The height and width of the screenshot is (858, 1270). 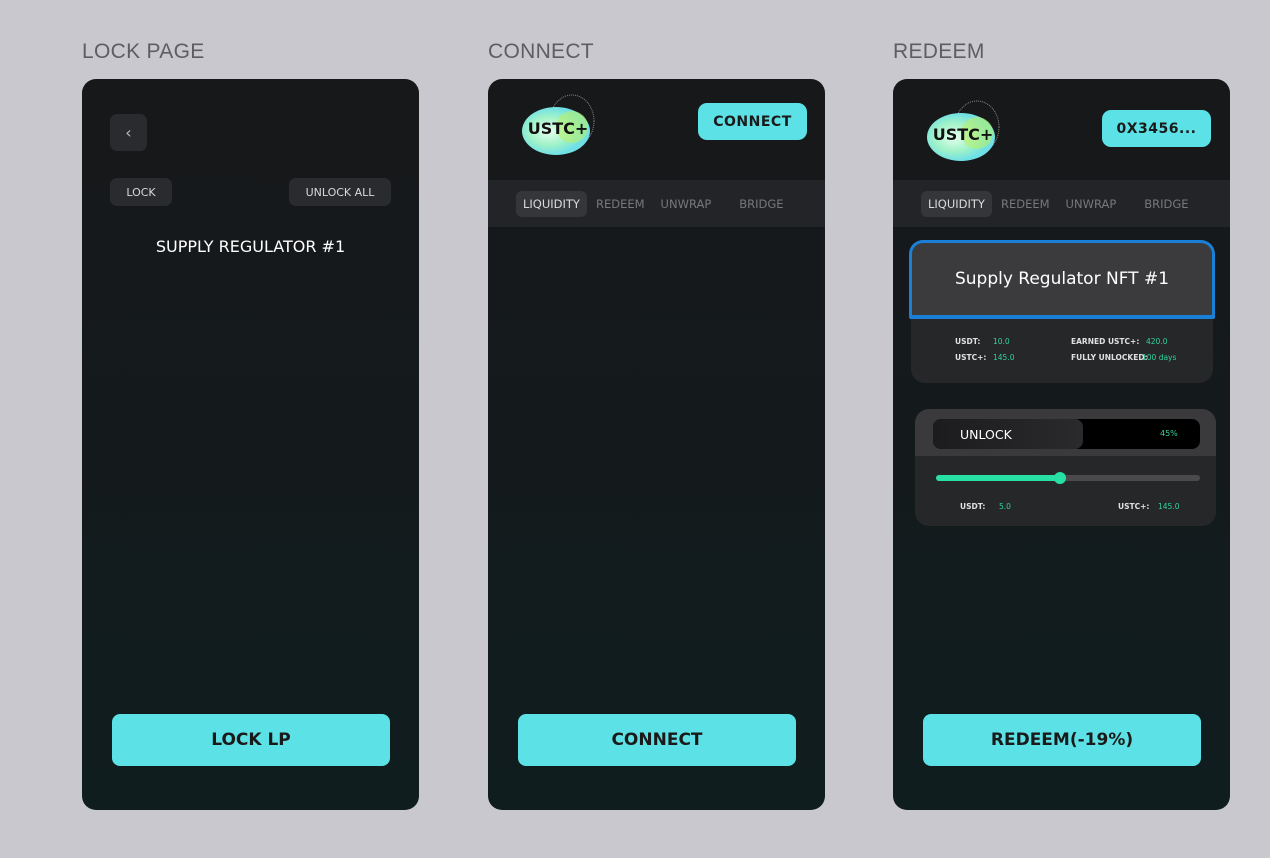 I want to click on connect-button: CONNECT, so click(x=657, y=740).